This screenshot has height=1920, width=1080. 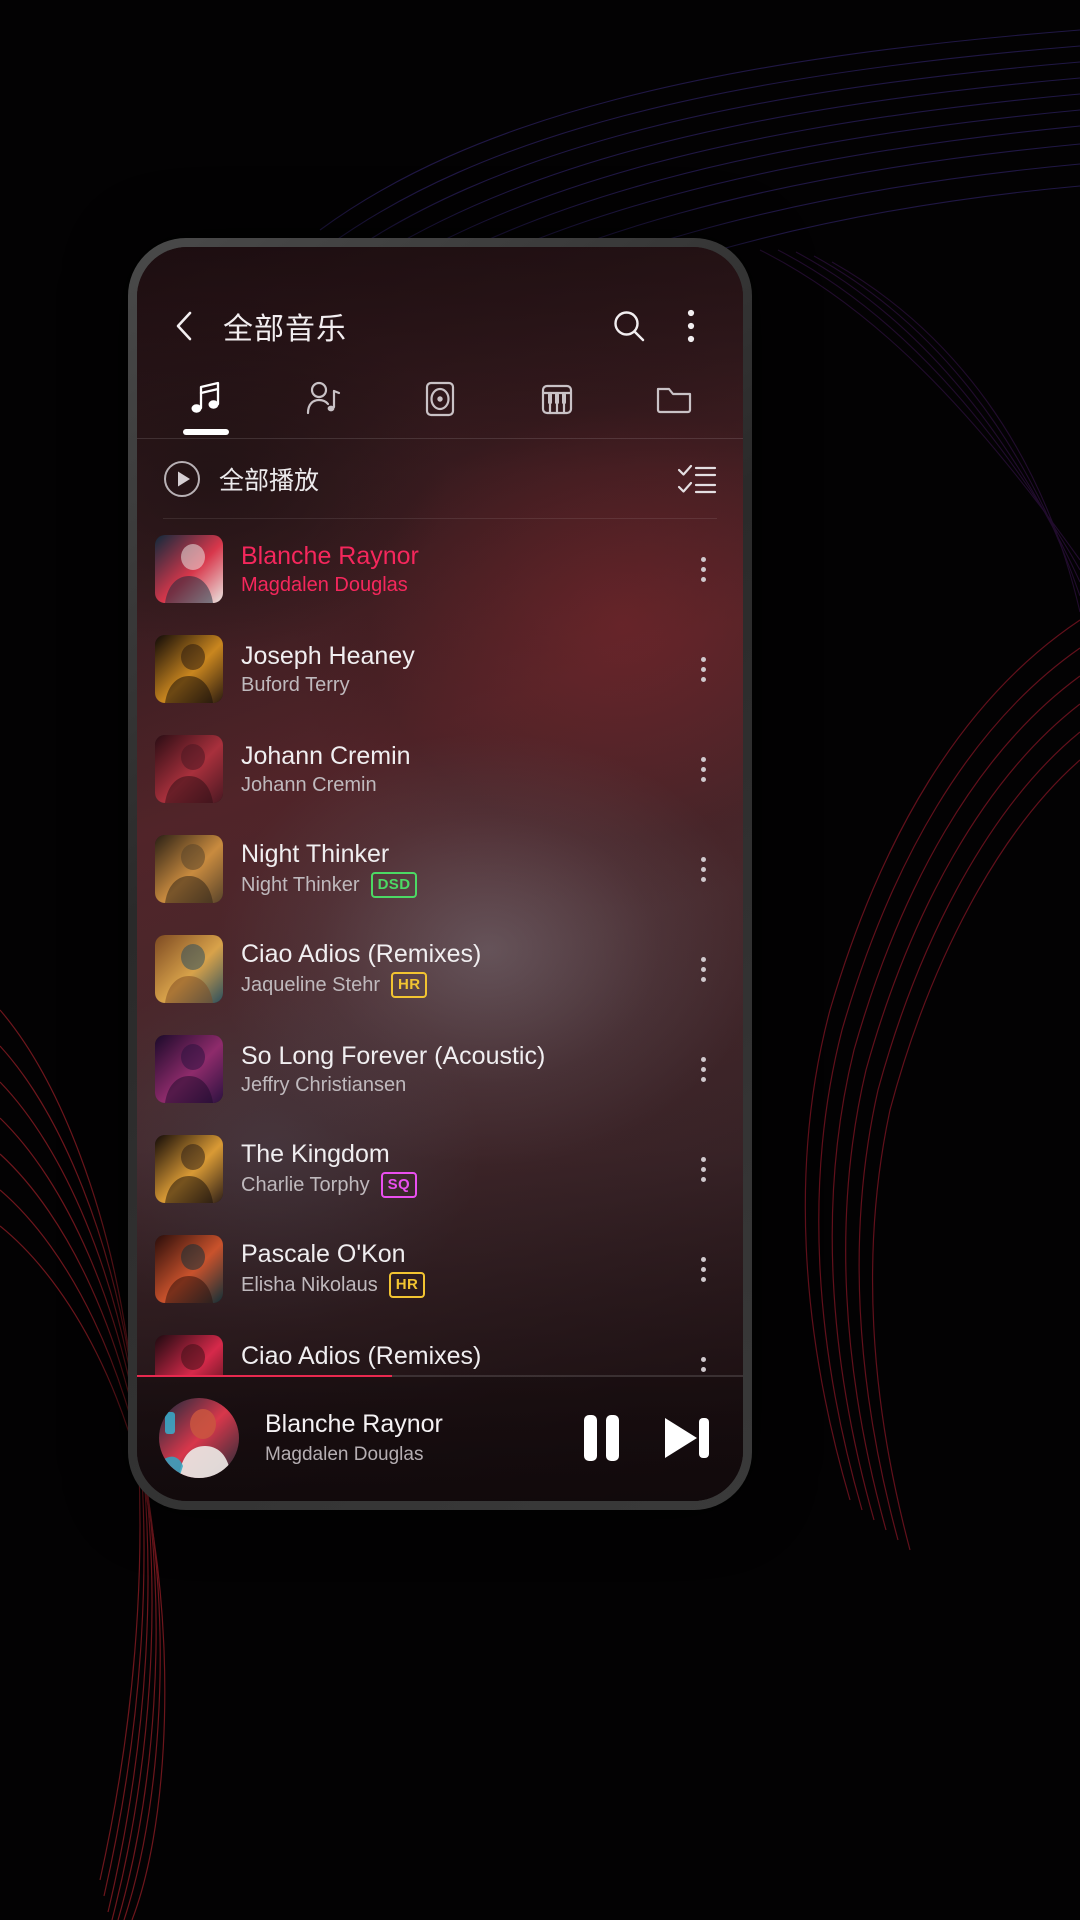 I want to click on music-note-icon, so click(x=205, y=397).